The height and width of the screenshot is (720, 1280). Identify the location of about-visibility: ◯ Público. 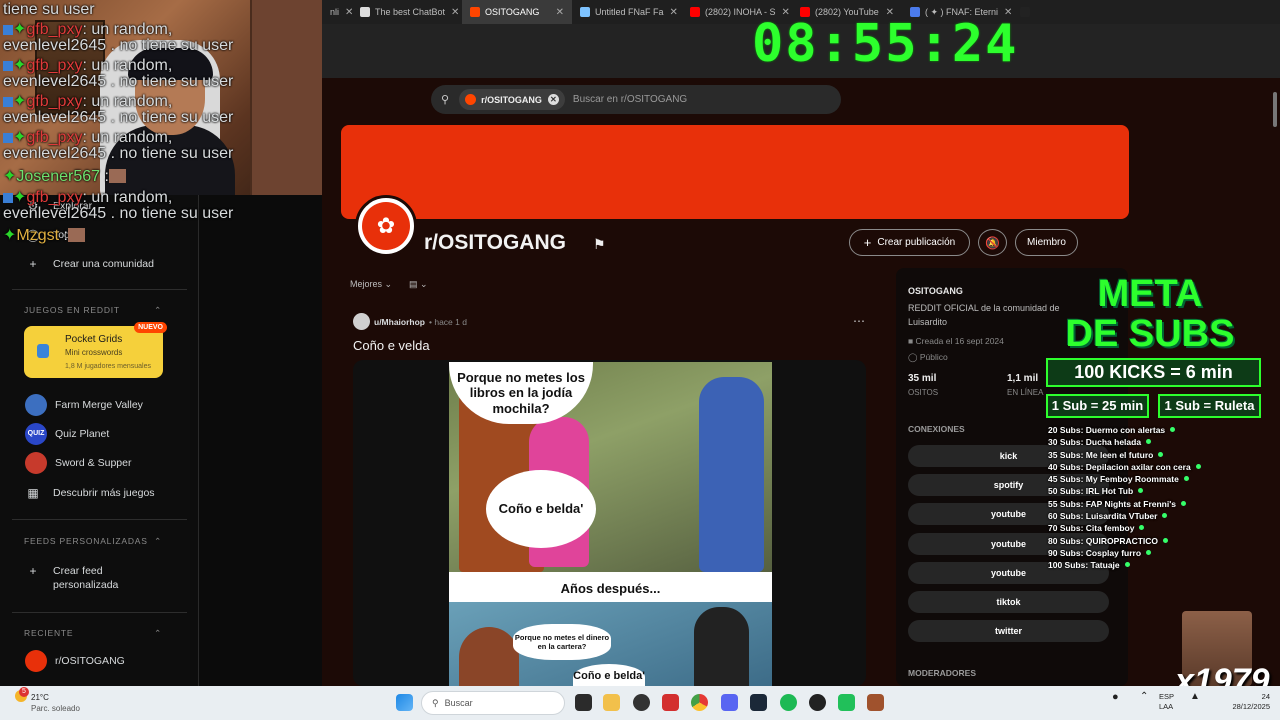
(928, 357).